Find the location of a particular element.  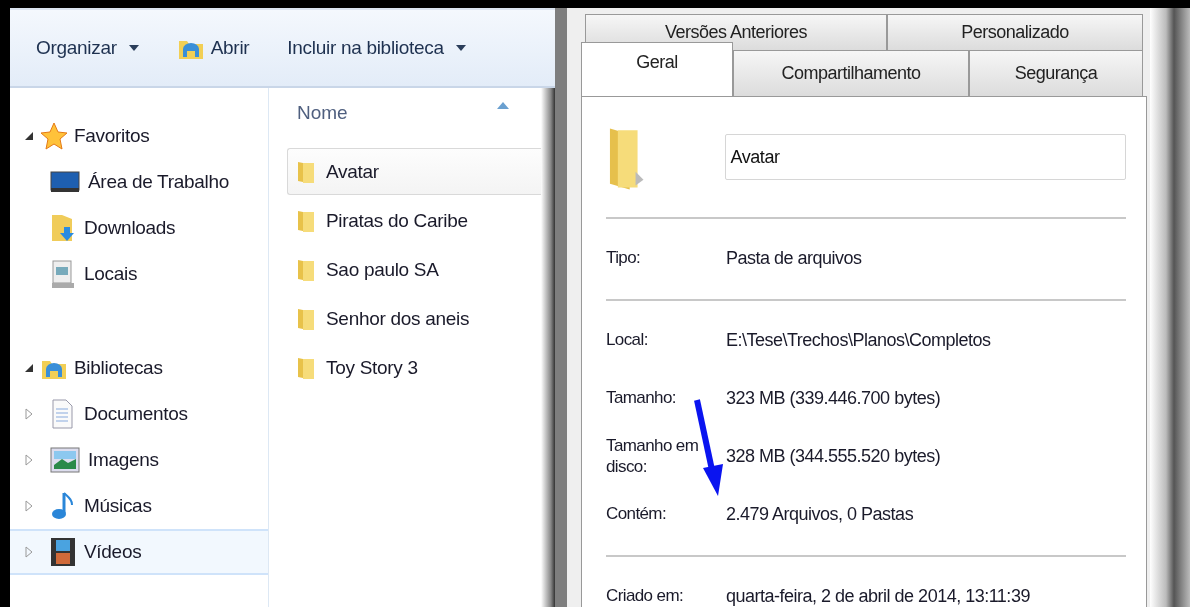

property-value: 323 MB (339.446.700 bytes) is located at coordinates (833, 398).